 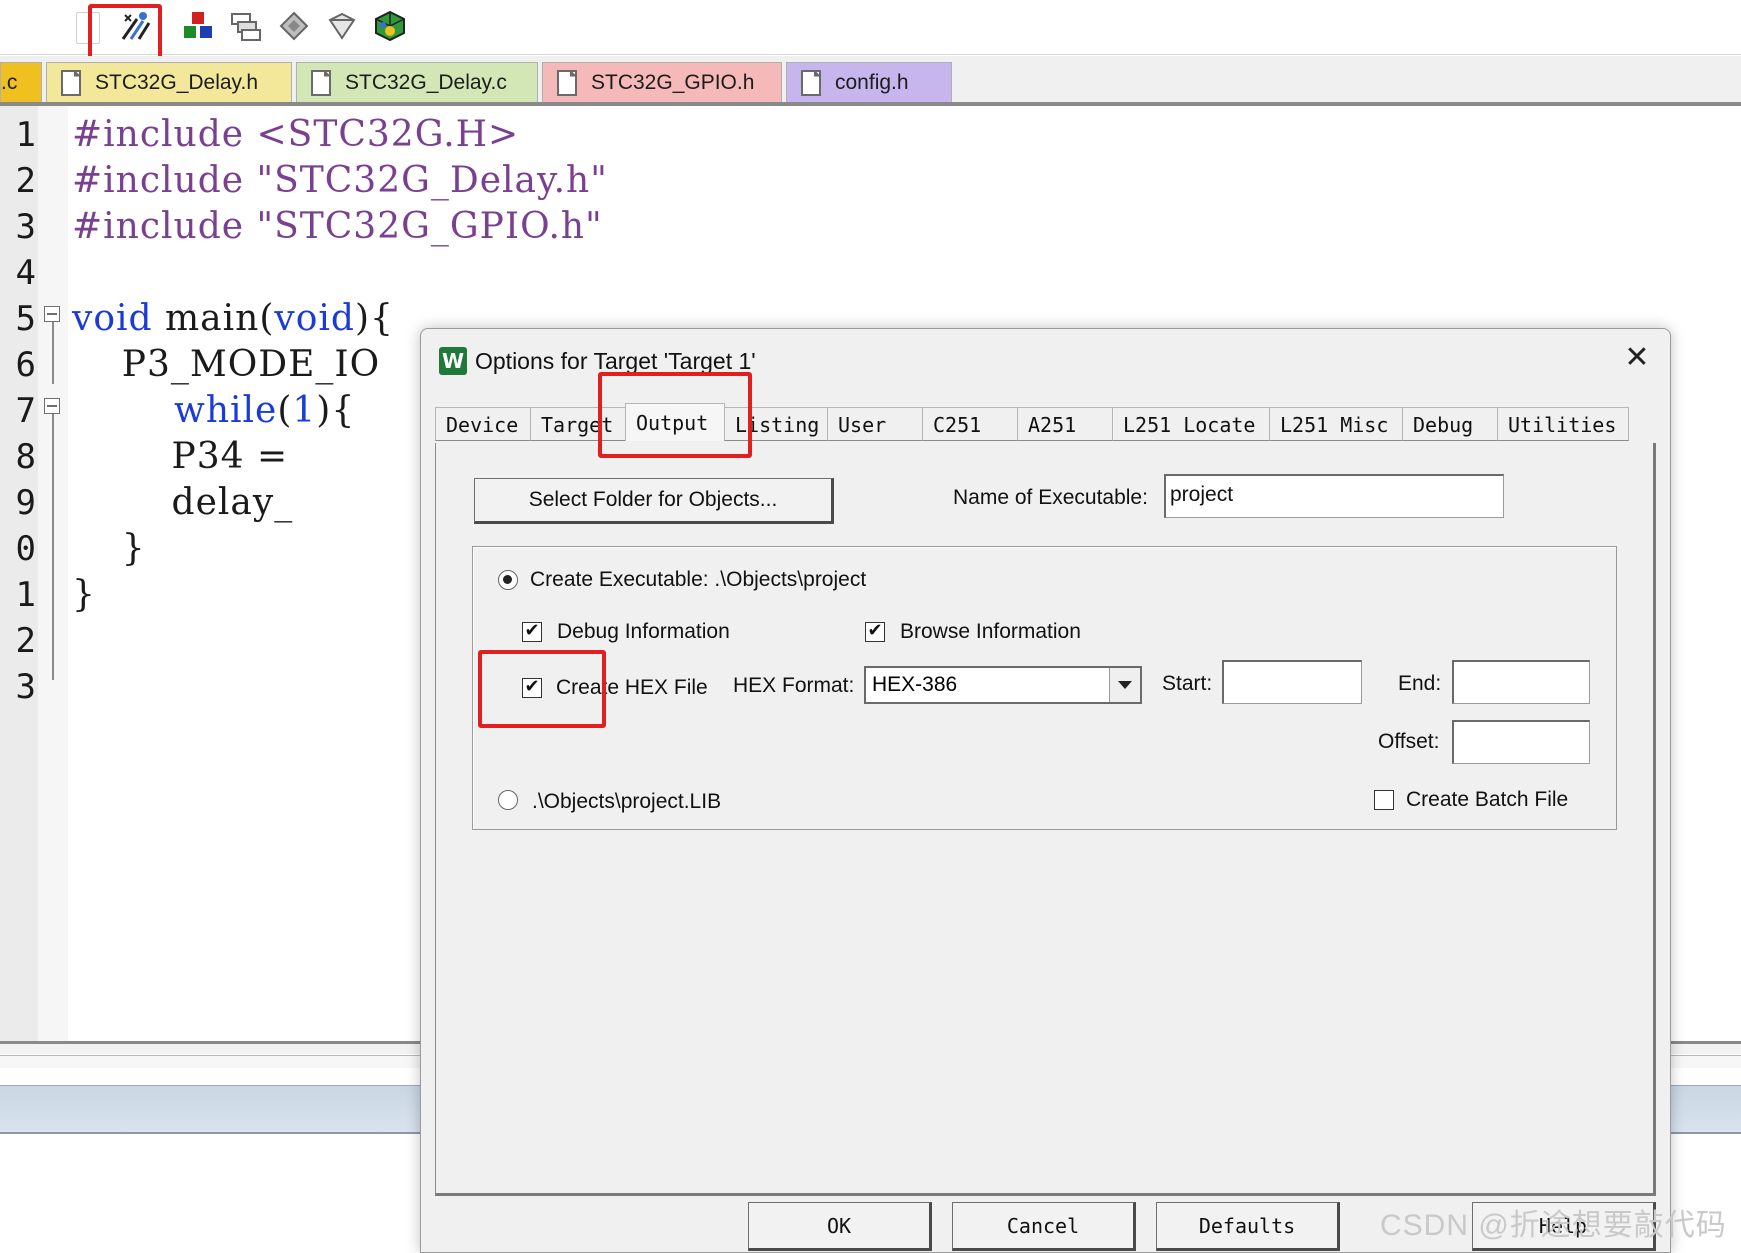 I want to click on highlight-output-tab, so click(x=675, y=415).